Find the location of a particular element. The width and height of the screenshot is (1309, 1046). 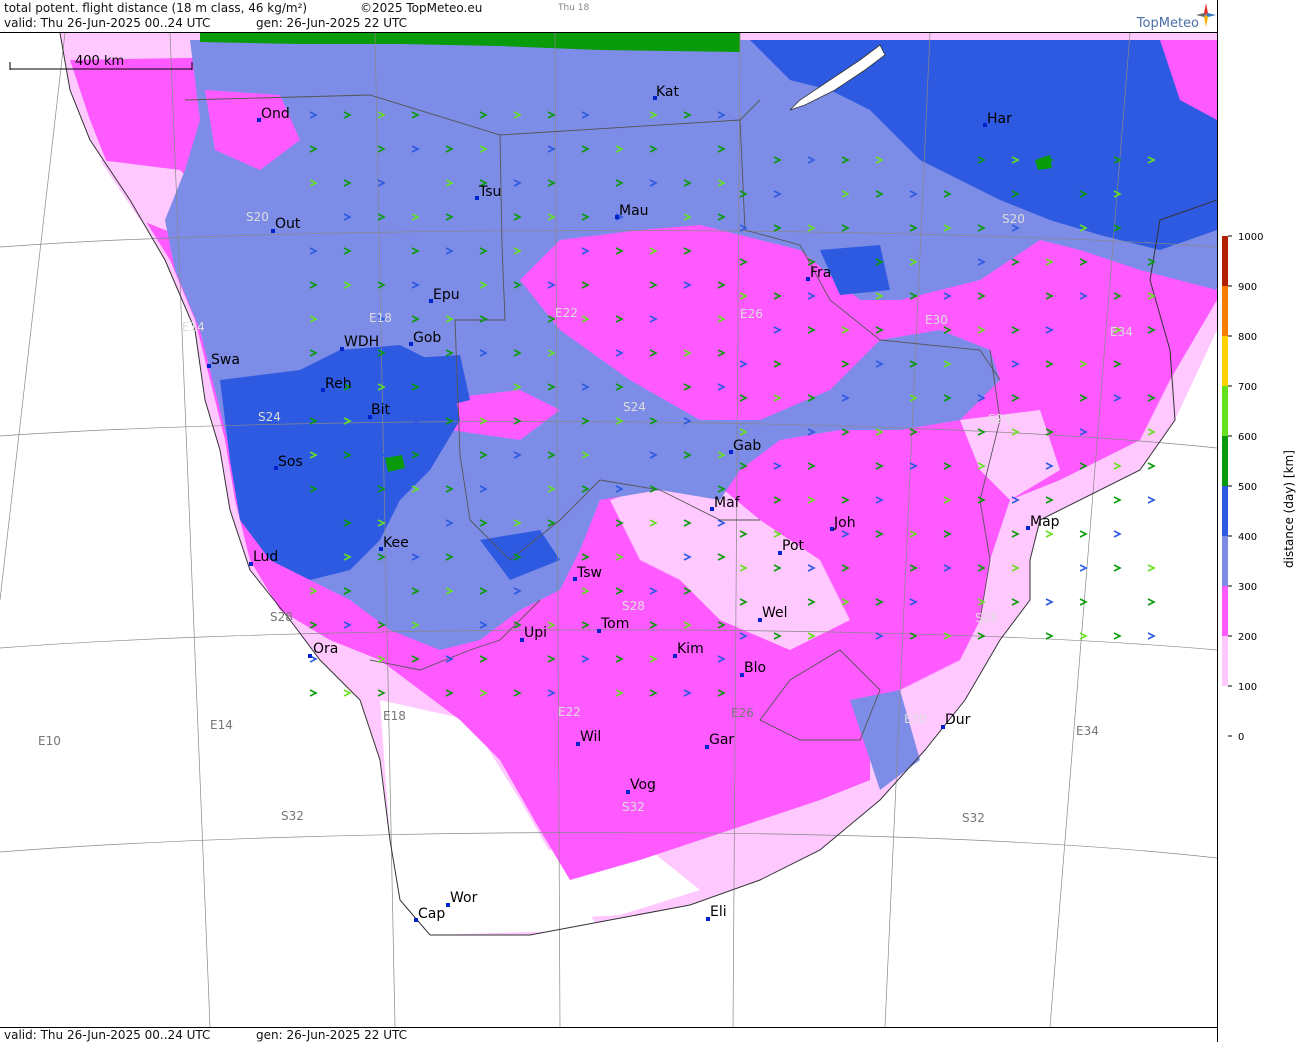

city-har: Har is located at coordinates (997, 119).